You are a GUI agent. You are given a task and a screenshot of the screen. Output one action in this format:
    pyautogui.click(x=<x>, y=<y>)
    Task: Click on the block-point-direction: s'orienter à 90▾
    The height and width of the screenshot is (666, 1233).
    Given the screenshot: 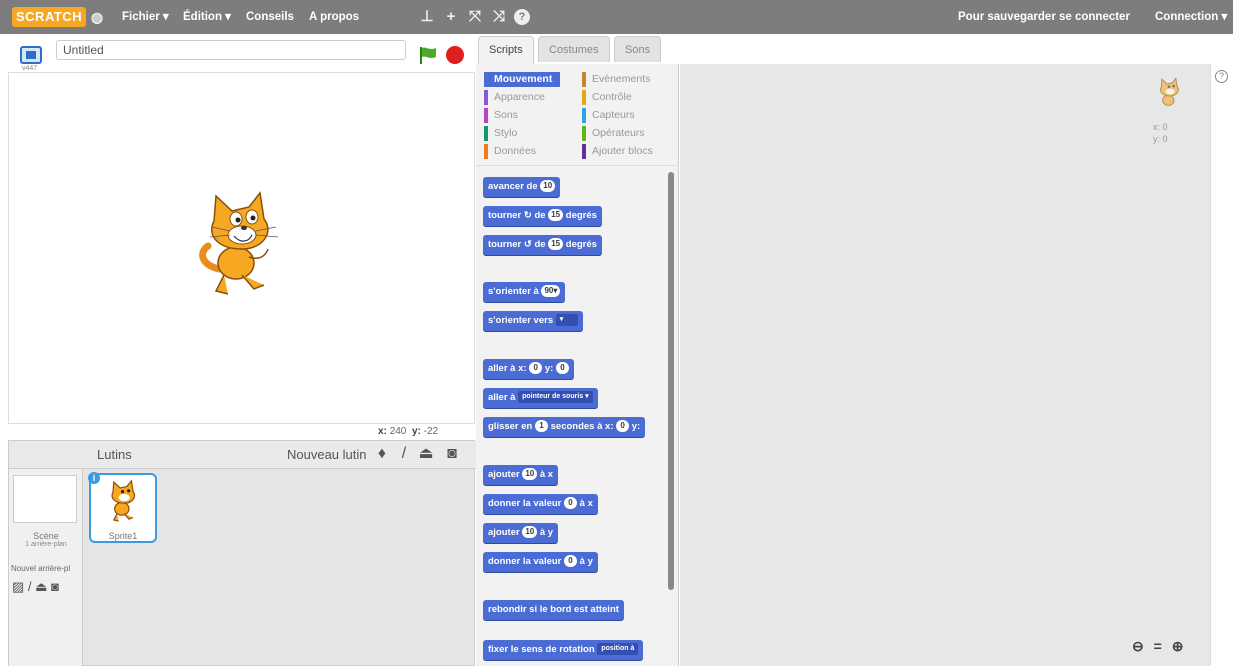 What is the action you would take?
    pyautogui.click(x=524, y=292)
    